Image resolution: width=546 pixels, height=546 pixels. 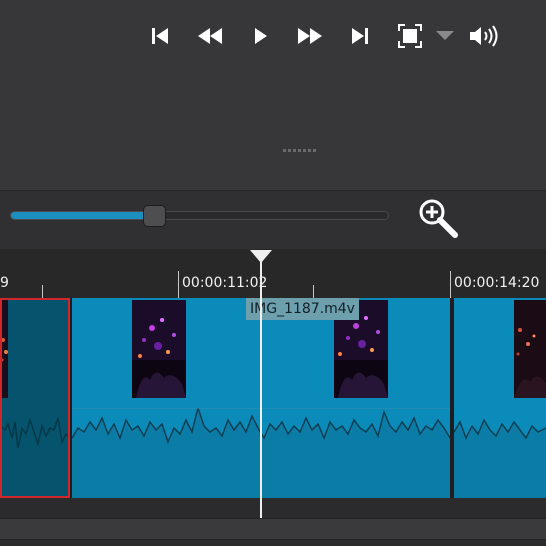 What do you see at coordinates (160, 36) in the screenshot?
I see `skip-to-start-icon` at bounding box center [160, 36].